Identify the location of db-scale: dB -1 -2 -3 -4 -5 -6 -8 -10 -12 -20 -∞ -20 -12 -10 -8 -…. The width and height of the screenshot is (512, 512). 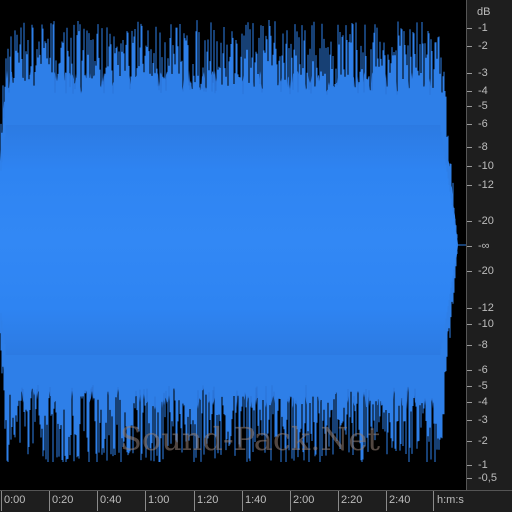
(489, 245).